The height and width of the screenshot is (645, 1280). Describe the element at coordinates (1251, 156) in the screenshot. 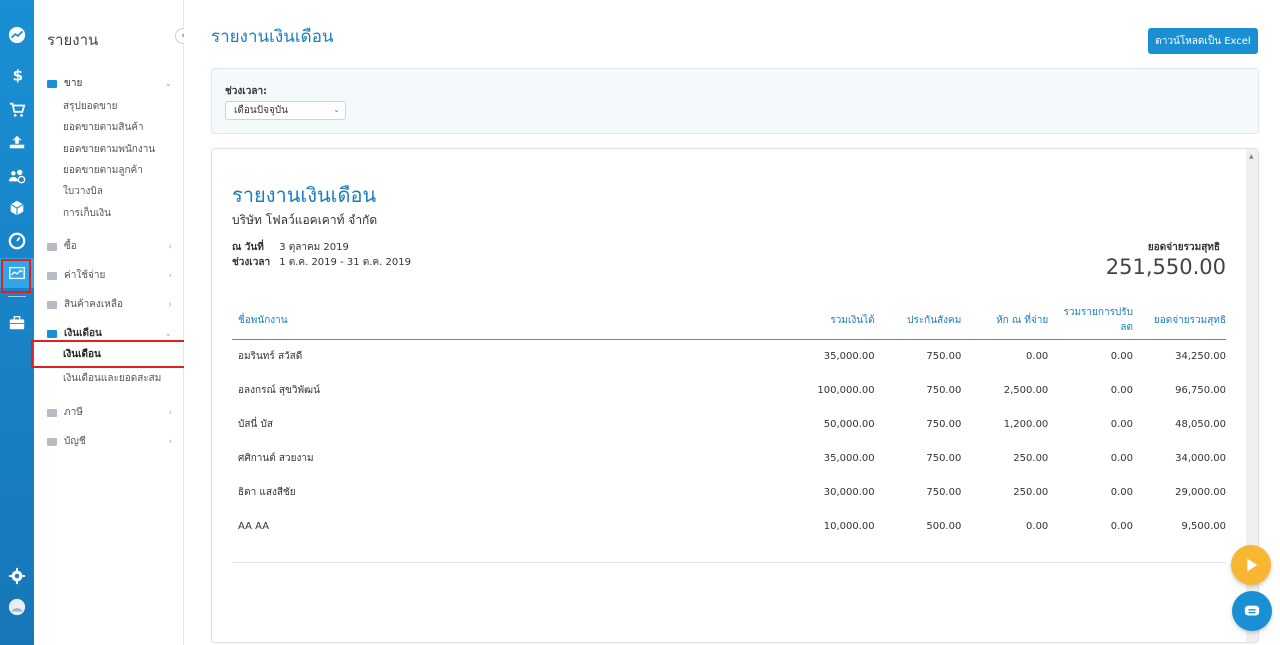

I see `scroll-up-icon: ▲` at that location.